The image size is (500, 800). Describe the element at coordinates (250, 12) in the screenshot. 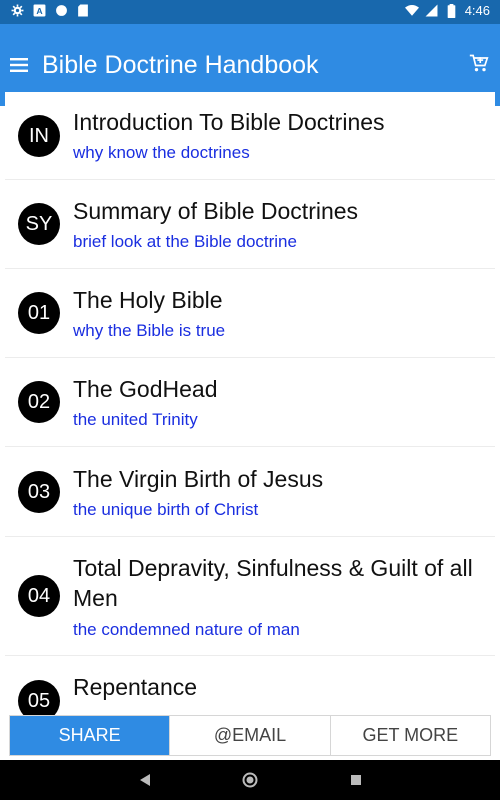

I see `status-bar: A 4:46` at that location.